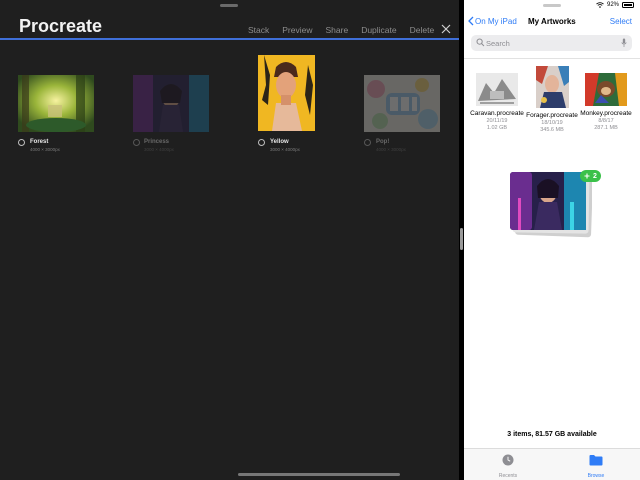  I want to click on chevron-left-icon, so click(471, 21).